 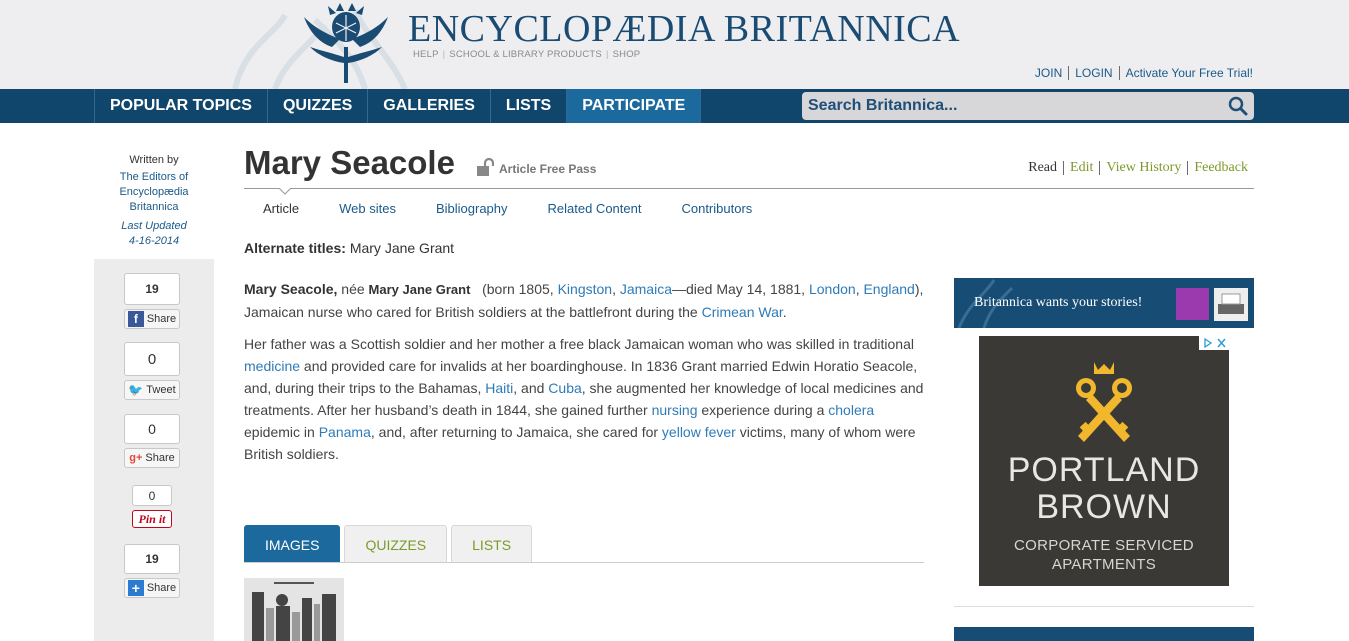 I want to click on tab-quizzes: QUIZZES, so click(x=396, y=544).